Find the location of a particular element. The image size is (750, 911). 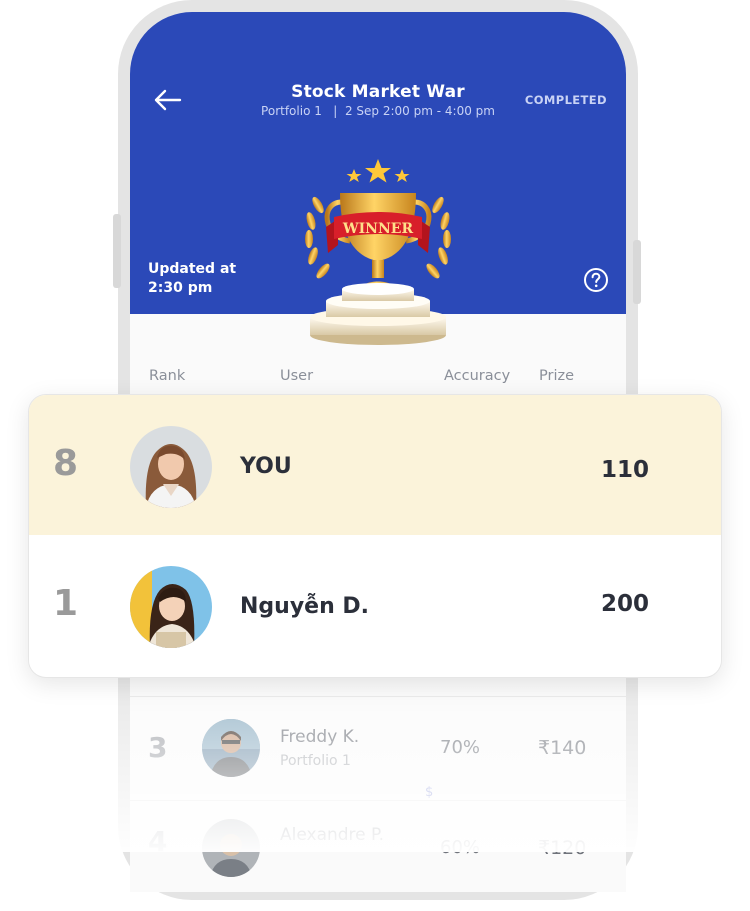

phone-volume-button is located at coordinates (117, 251).